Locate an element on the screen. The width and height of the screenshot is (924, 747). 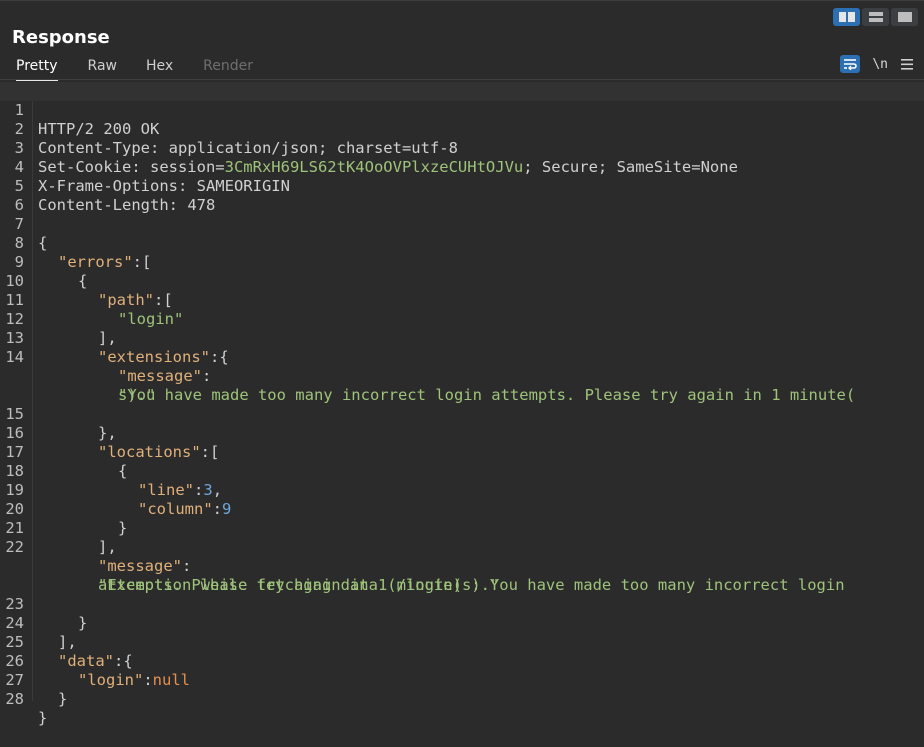
editor-menu-button is located at coordinates (907, 64).